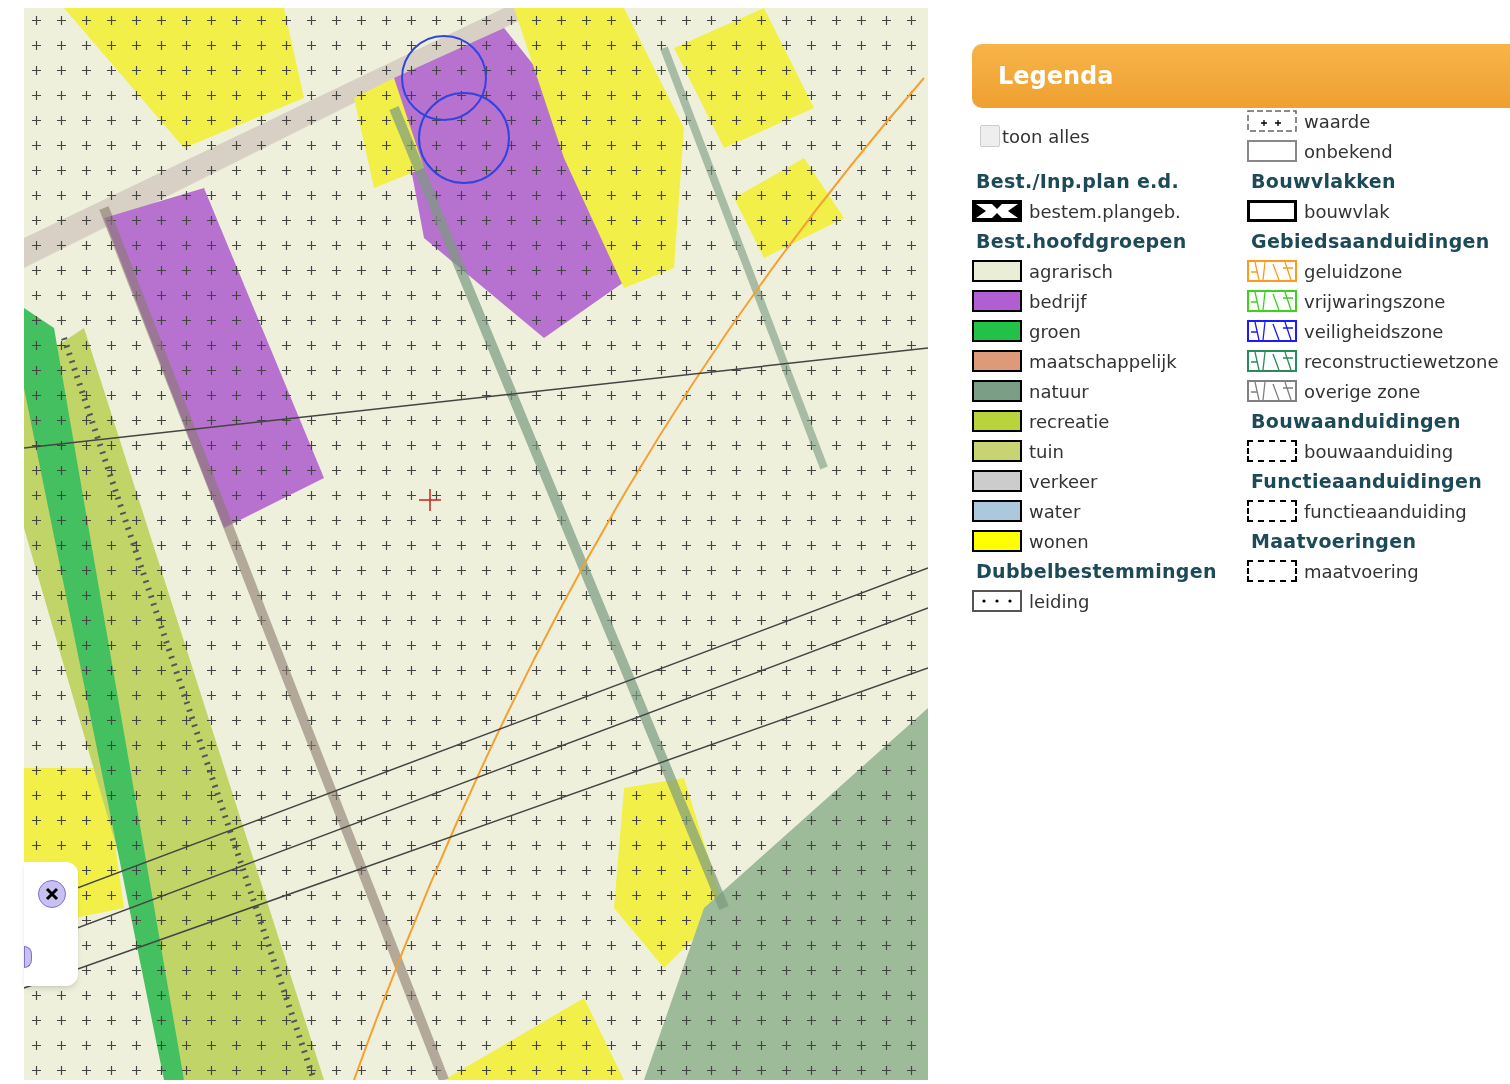 Image resolution: width=1510 pixels, height=1084 pixels. Describe the element at coordinates (1366, 481) in the screenshot. I see `legend-heading: Functieaanduidingen` at that location.